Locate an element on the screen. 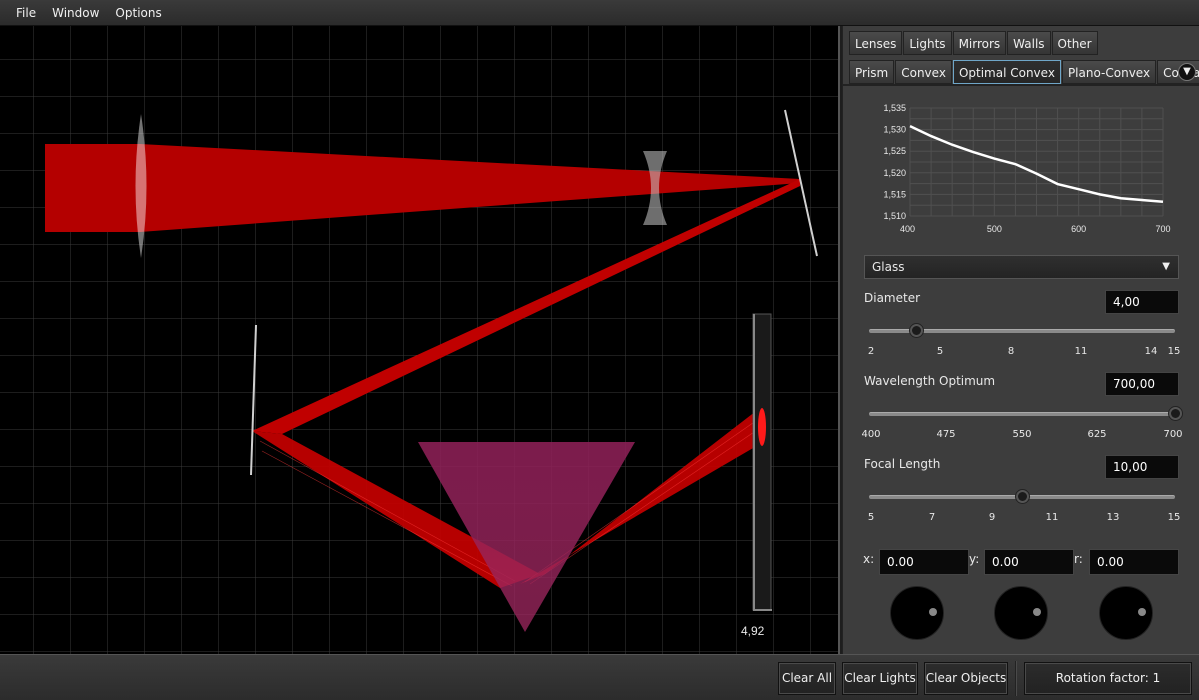 This screenshot has height=700, width=1199. menu-file: File is located at coordinates (22, 13).